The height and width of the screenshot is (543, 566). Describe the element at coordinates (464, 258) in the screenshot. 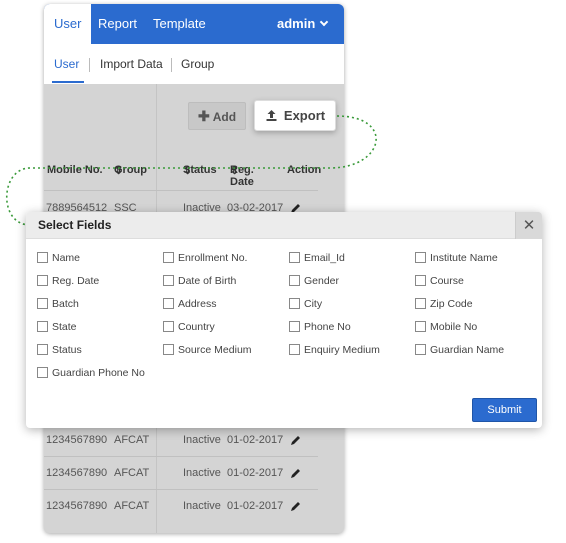

I see `field-label: Institute Name` at that location.